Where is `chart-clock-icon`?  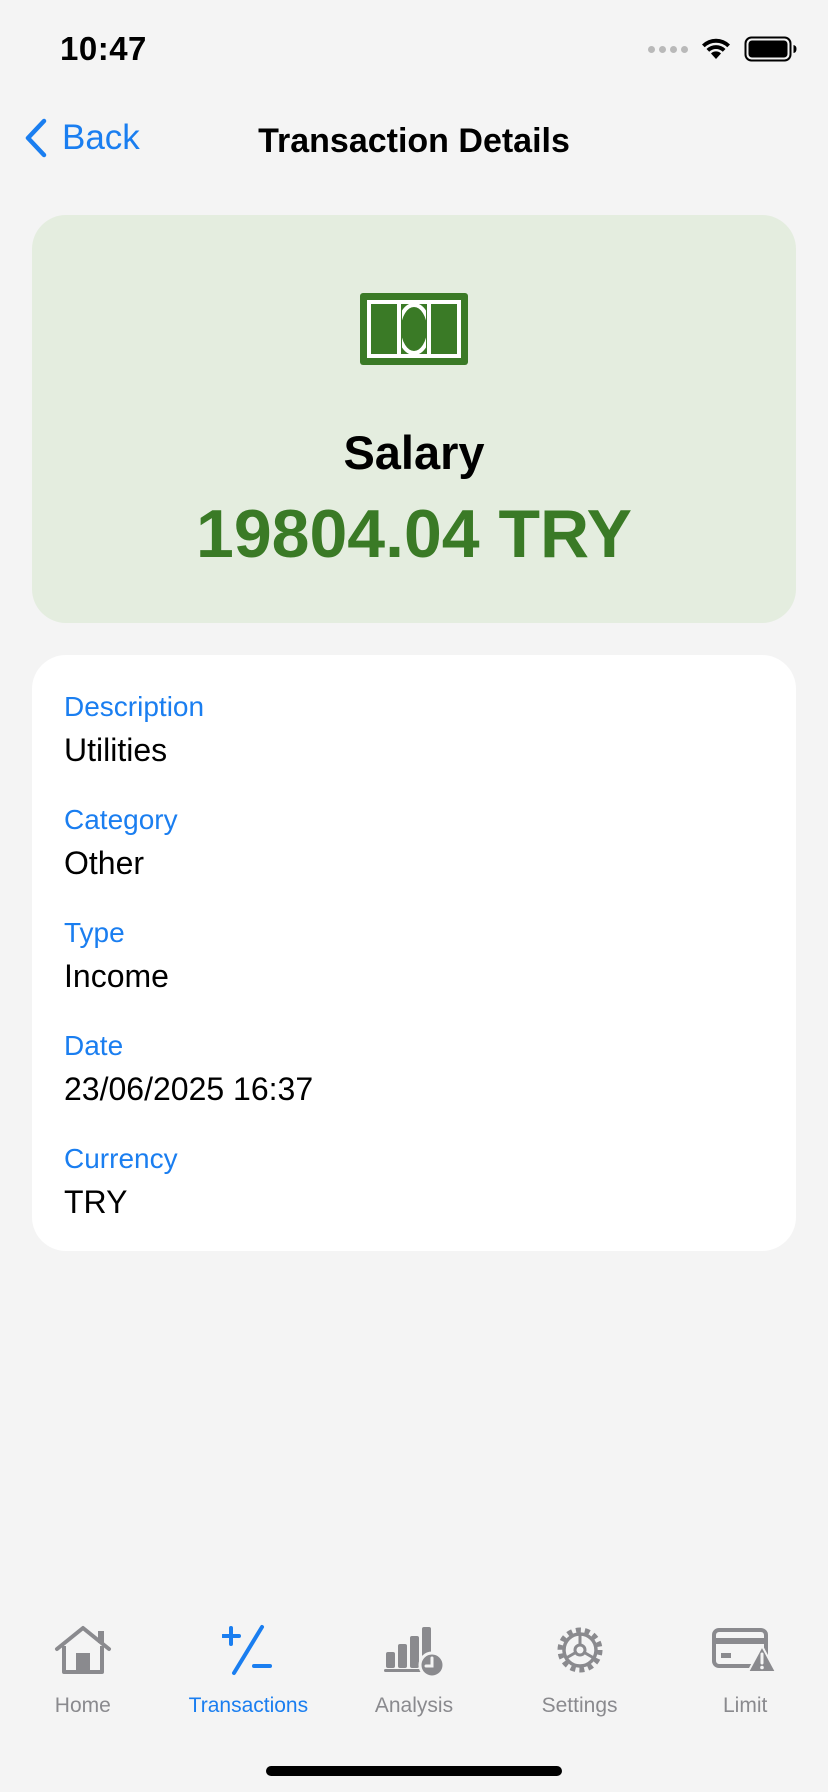 chart-clock-icon is located at coordinates (414, 1652).